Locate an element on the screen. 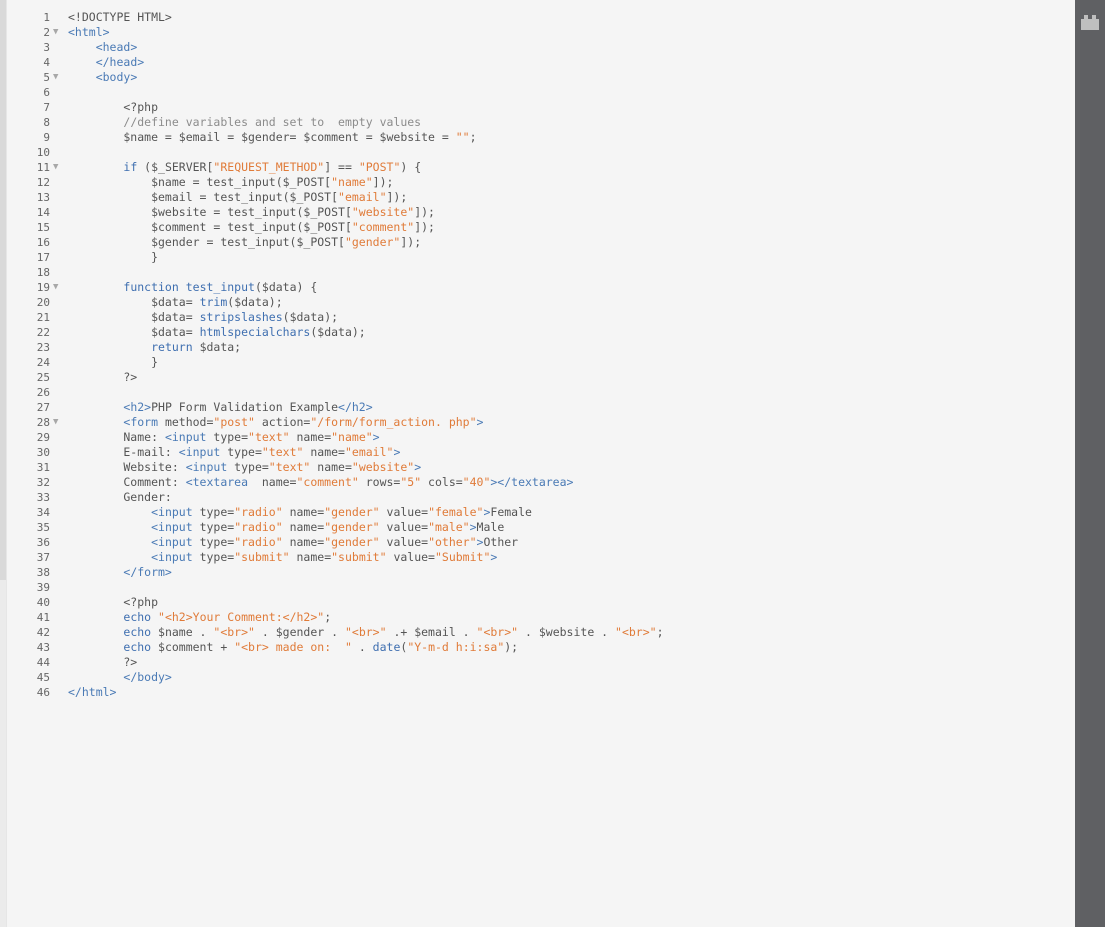  token: name= is located at coordinates (310, 557).